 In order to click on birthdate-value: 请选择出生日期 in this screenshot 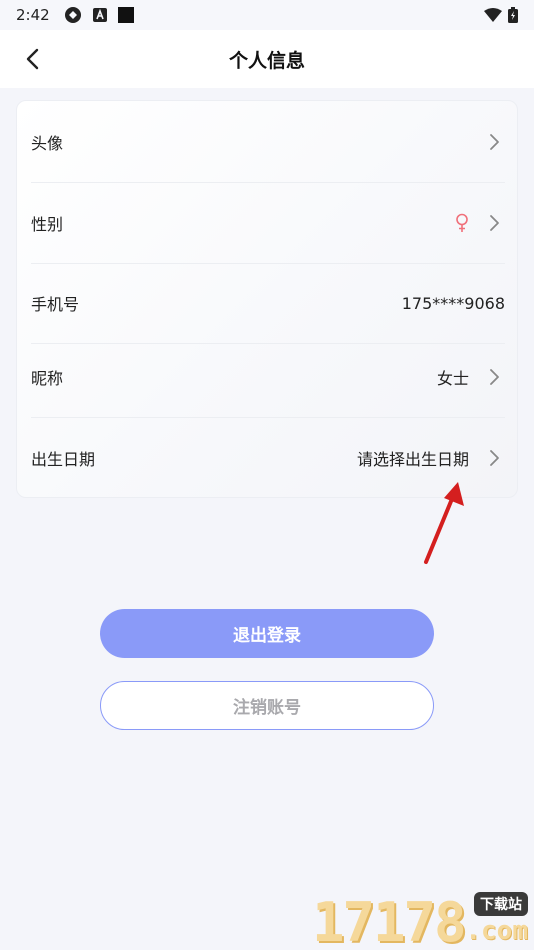, I will do `click(412, 459)`.